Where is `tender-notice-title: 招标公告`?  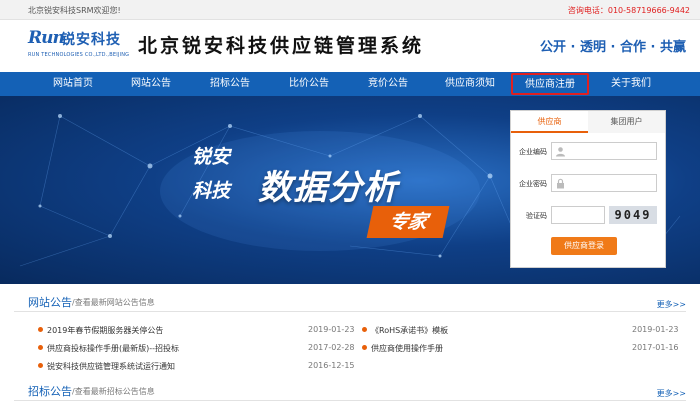
tender-notice-title: 招标公告 is located at coordinates (50, 391).